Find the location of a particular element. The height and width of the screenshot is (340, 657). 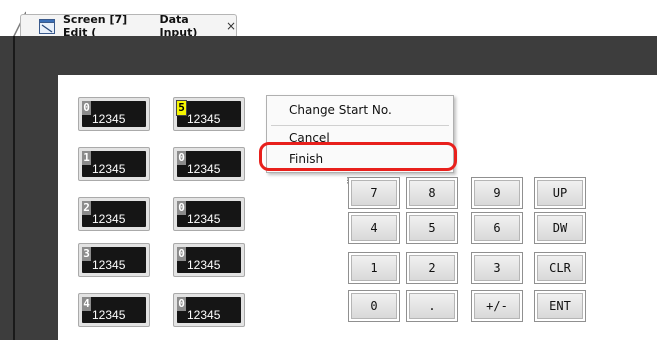

numeric-display: 3 12345 is located at coordinates (114, 260).